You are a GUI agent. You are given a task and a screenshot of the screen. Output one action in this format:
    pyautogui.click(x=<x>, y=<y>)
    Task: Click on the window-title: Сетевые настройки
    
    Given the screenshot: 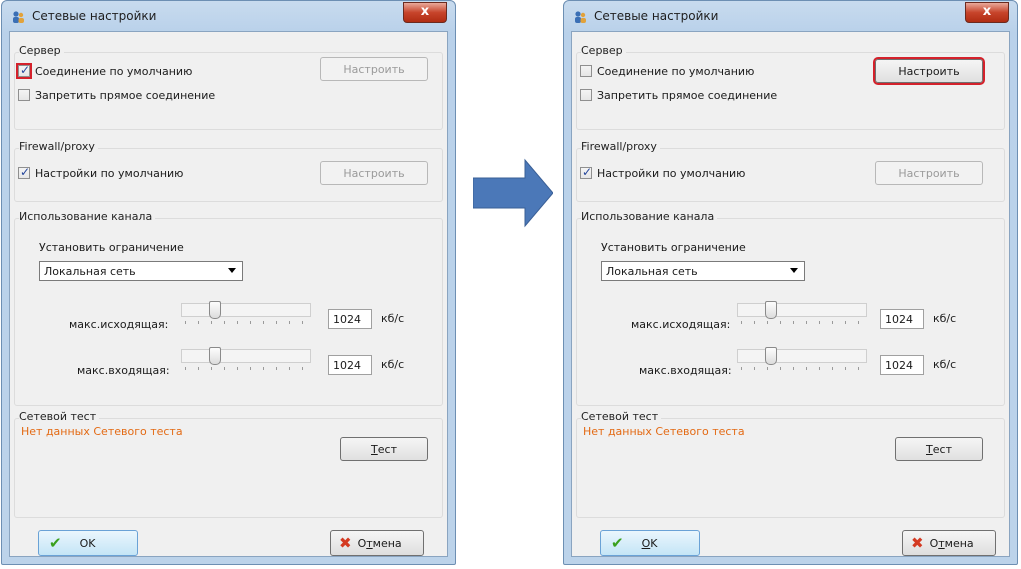 What is the action you would take?
    pyautogui.click(x=94, y=16)
    